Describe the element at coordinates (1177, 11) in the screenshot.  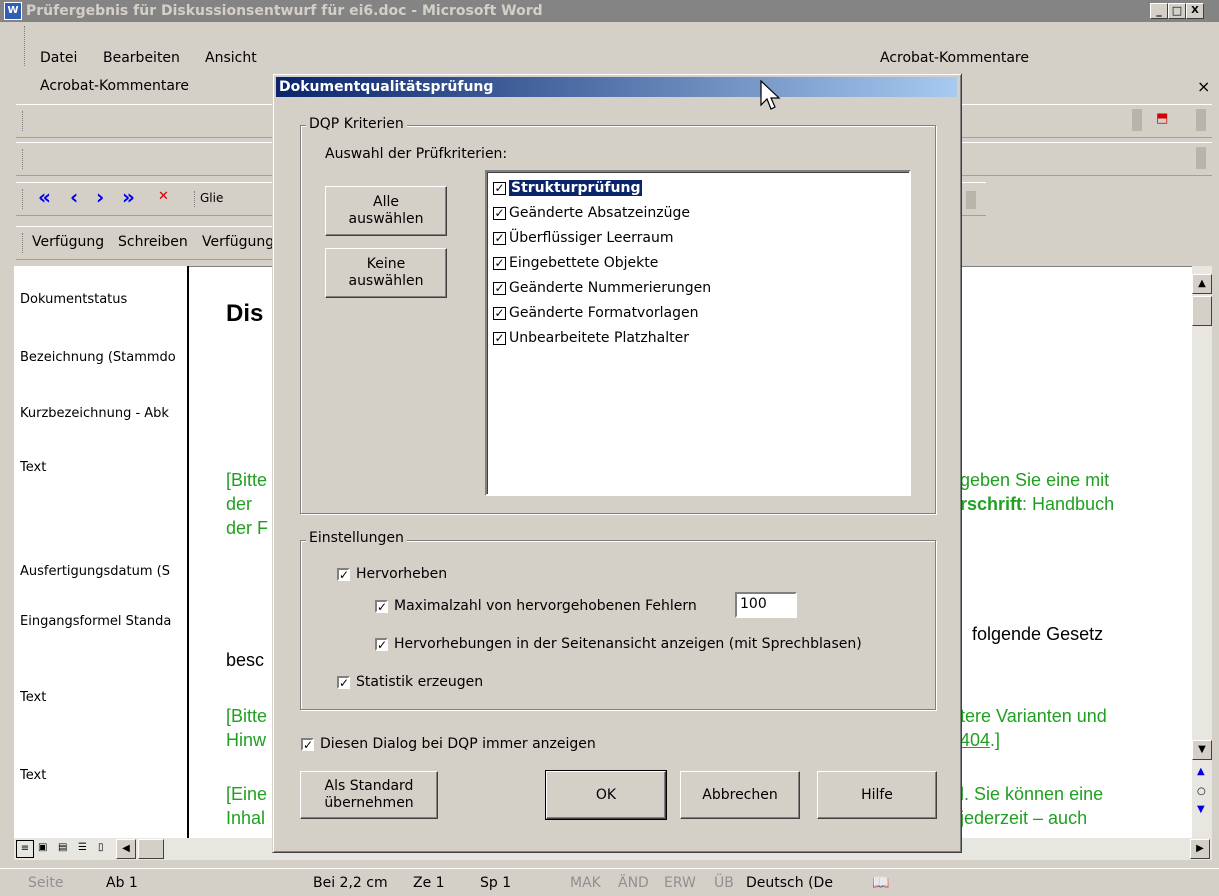
I see `maximize-button: □` at that location.